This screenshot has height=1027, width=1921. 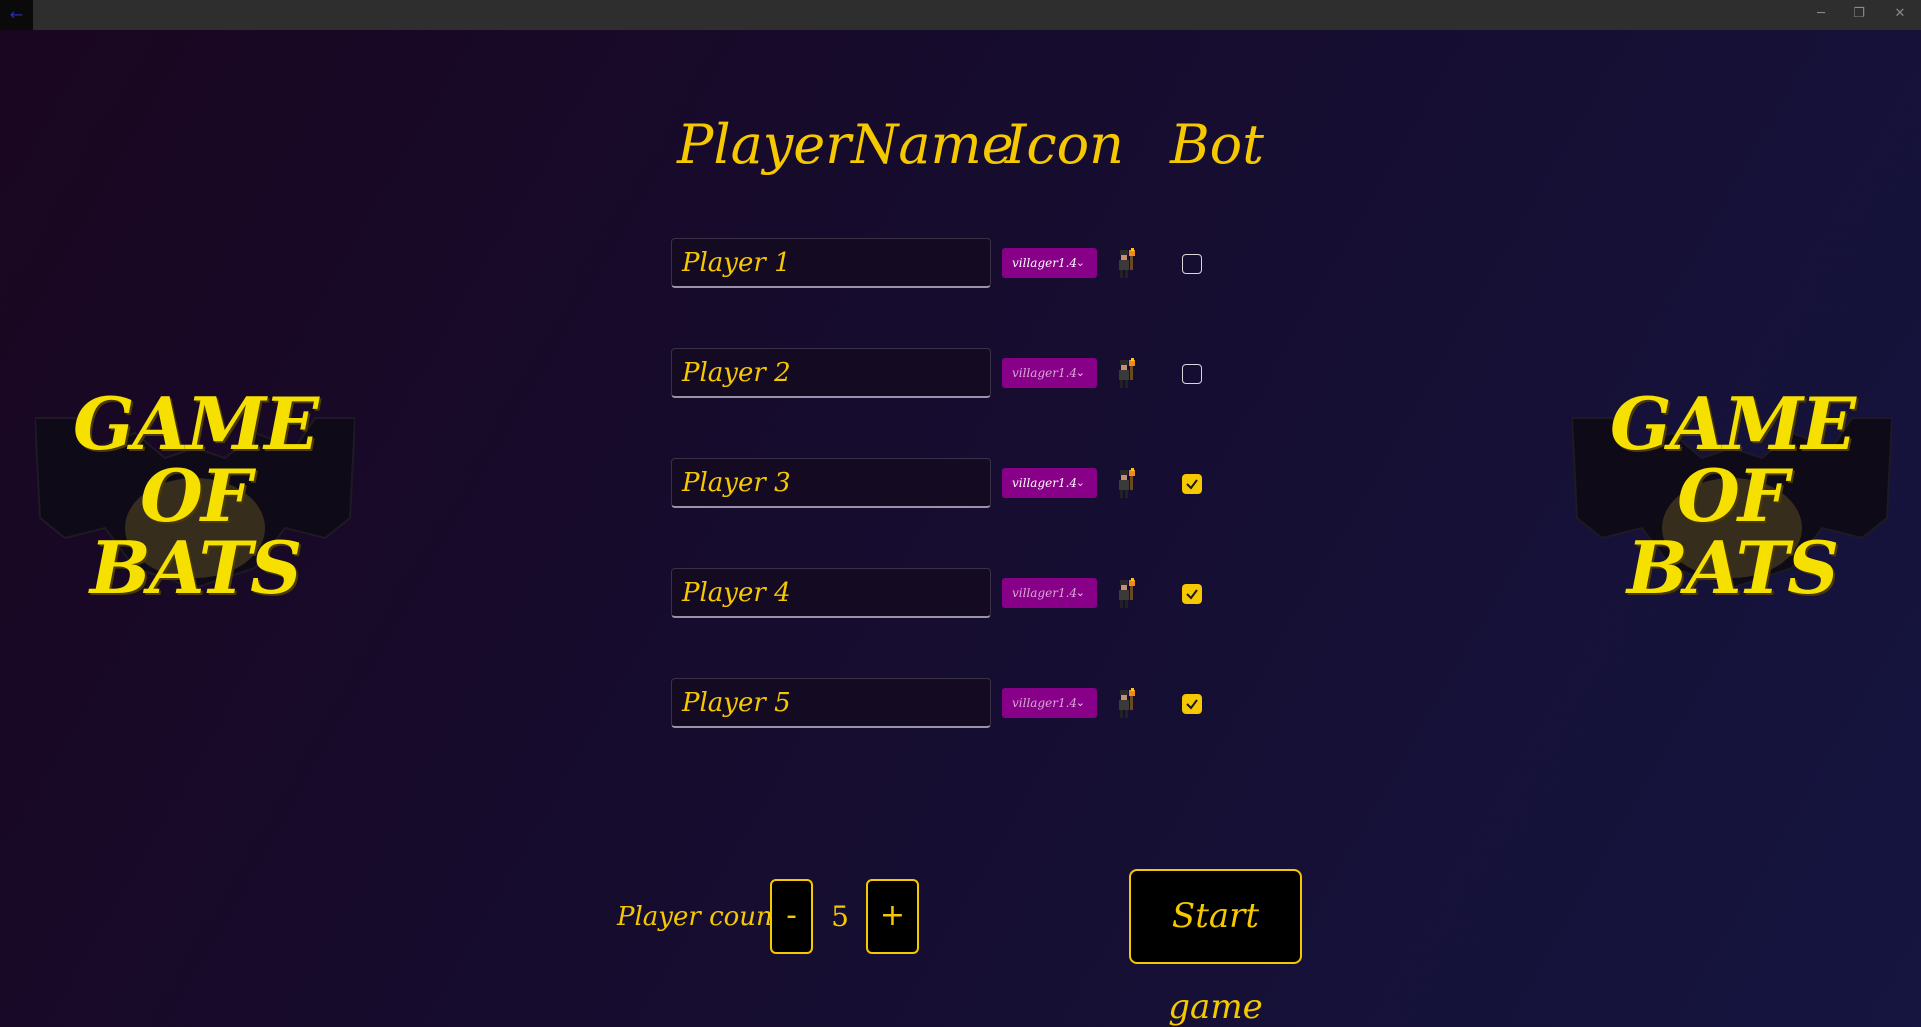 I want to click on game-logo-right: GAME OF BATS, so click(x=1732, y=498).